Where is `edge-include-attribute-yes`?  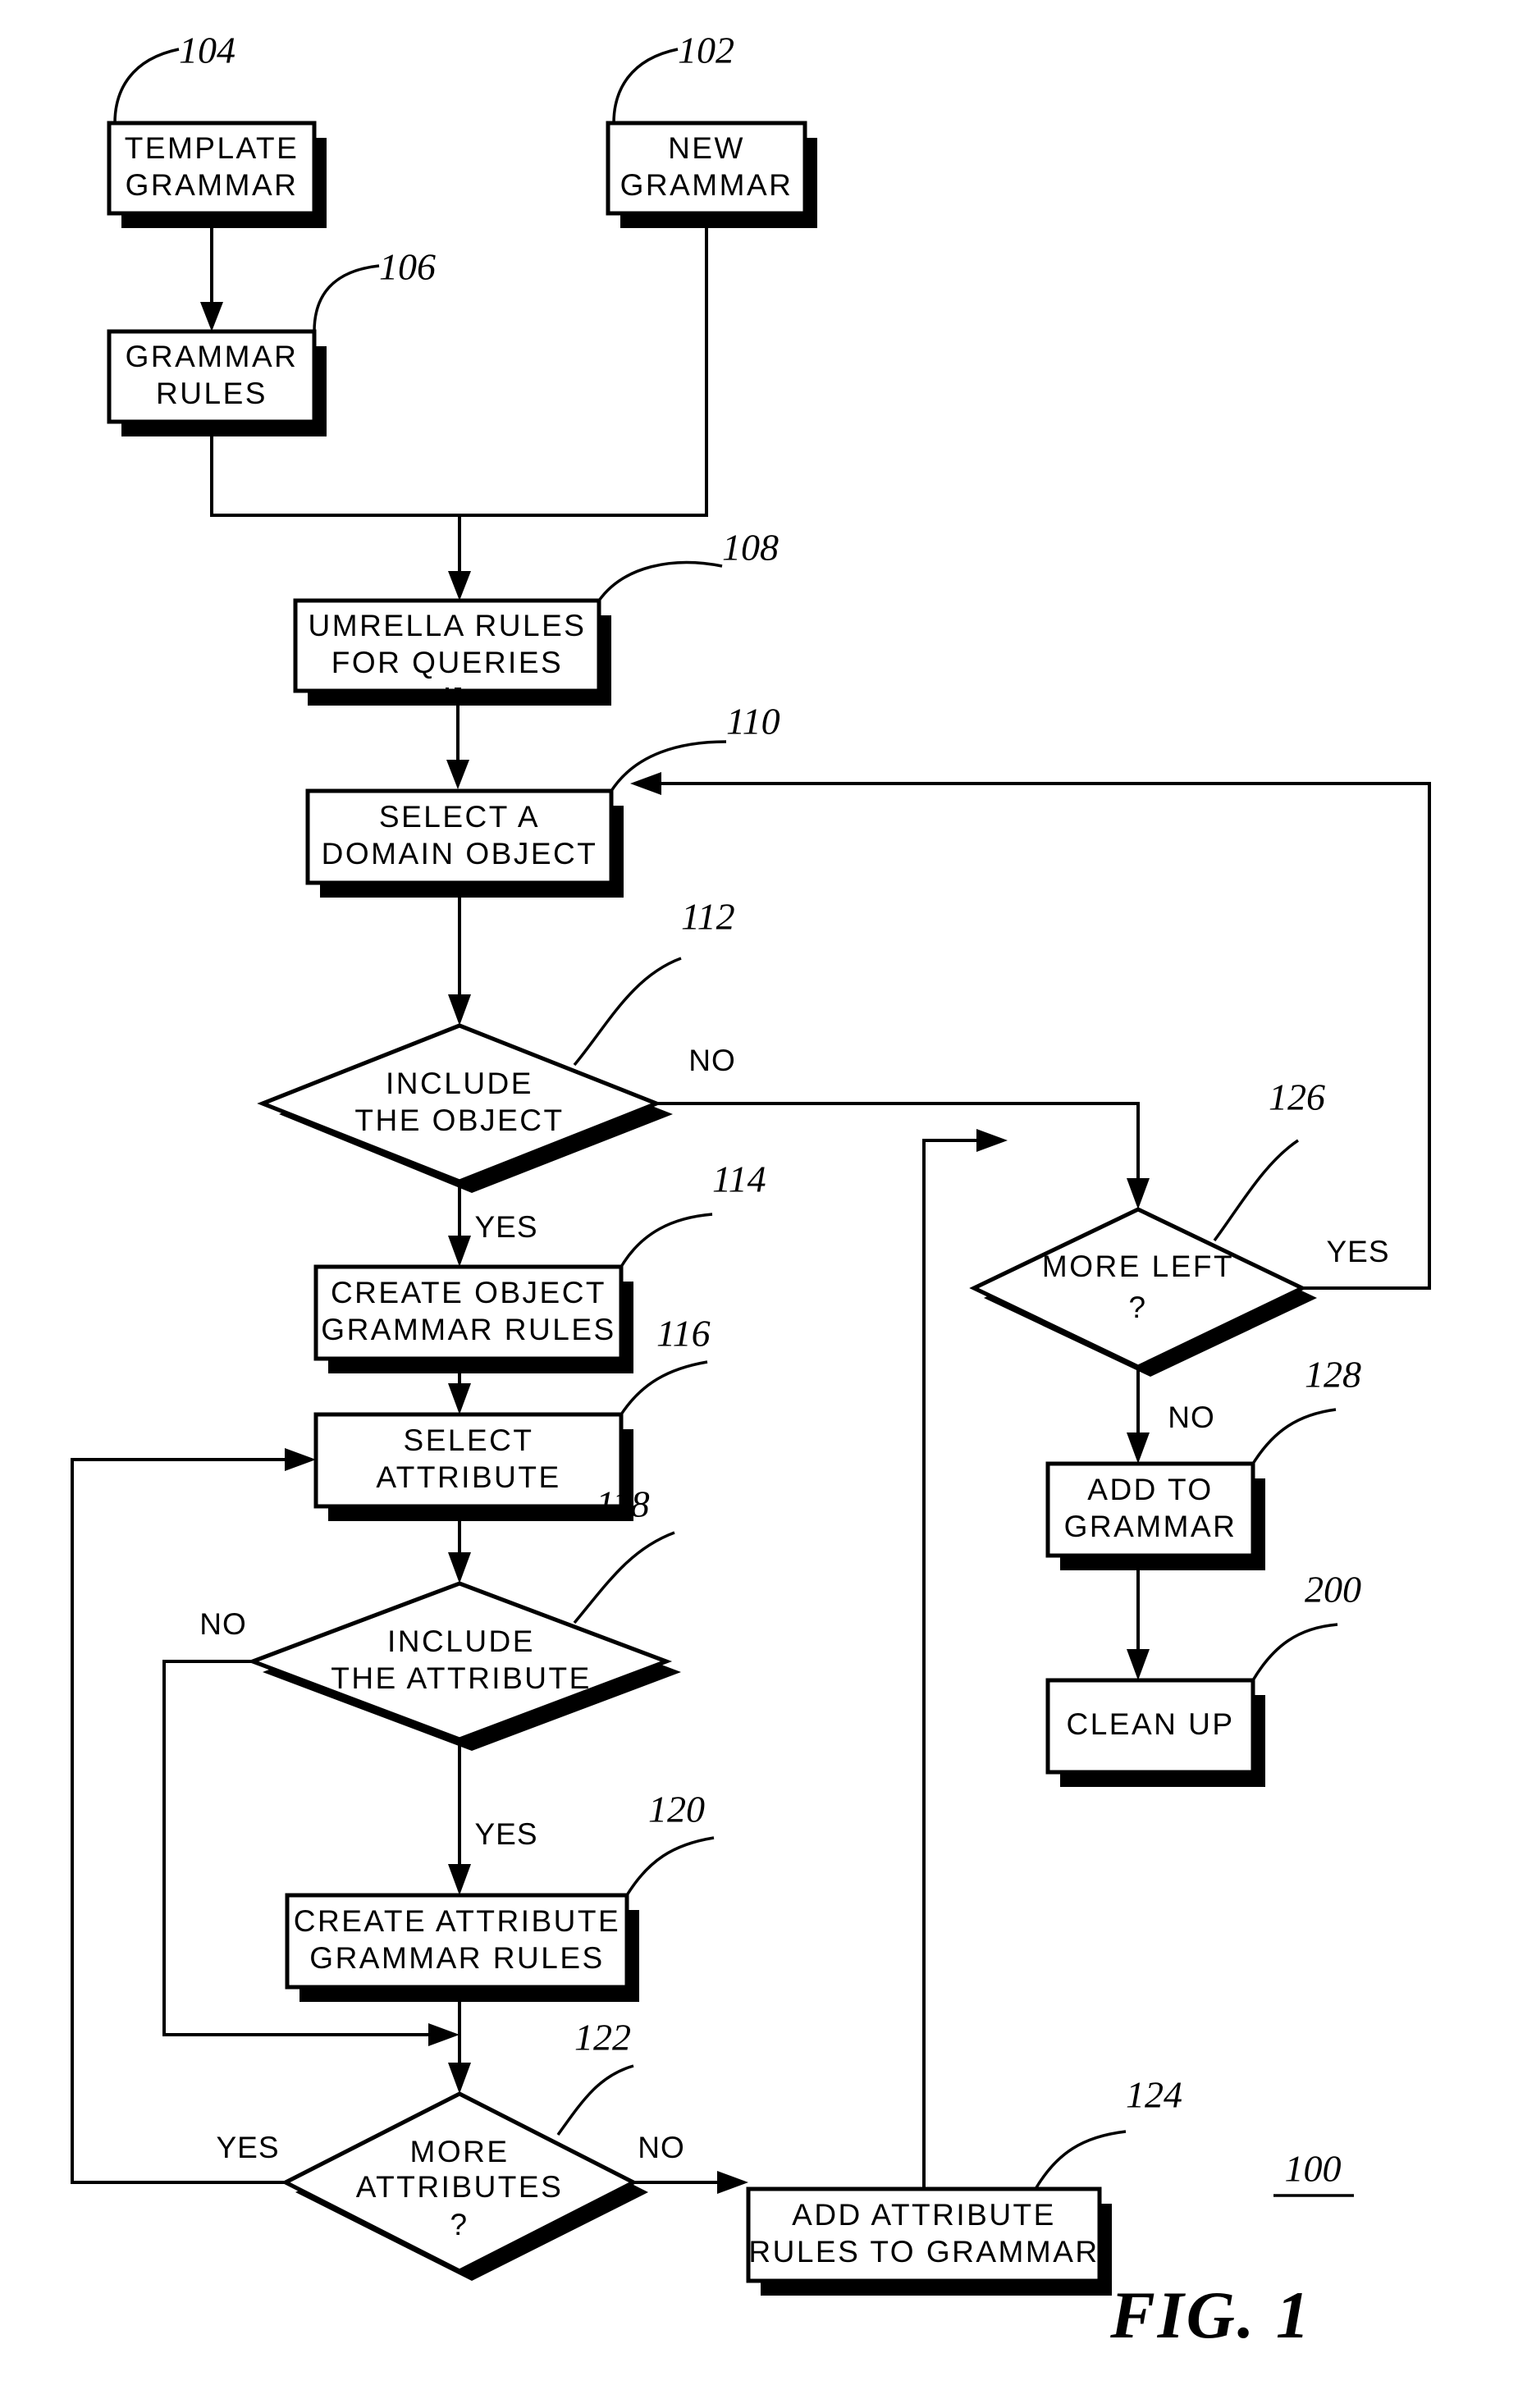
edge-include-attribute-yes is located at coordinates (459, 1817).